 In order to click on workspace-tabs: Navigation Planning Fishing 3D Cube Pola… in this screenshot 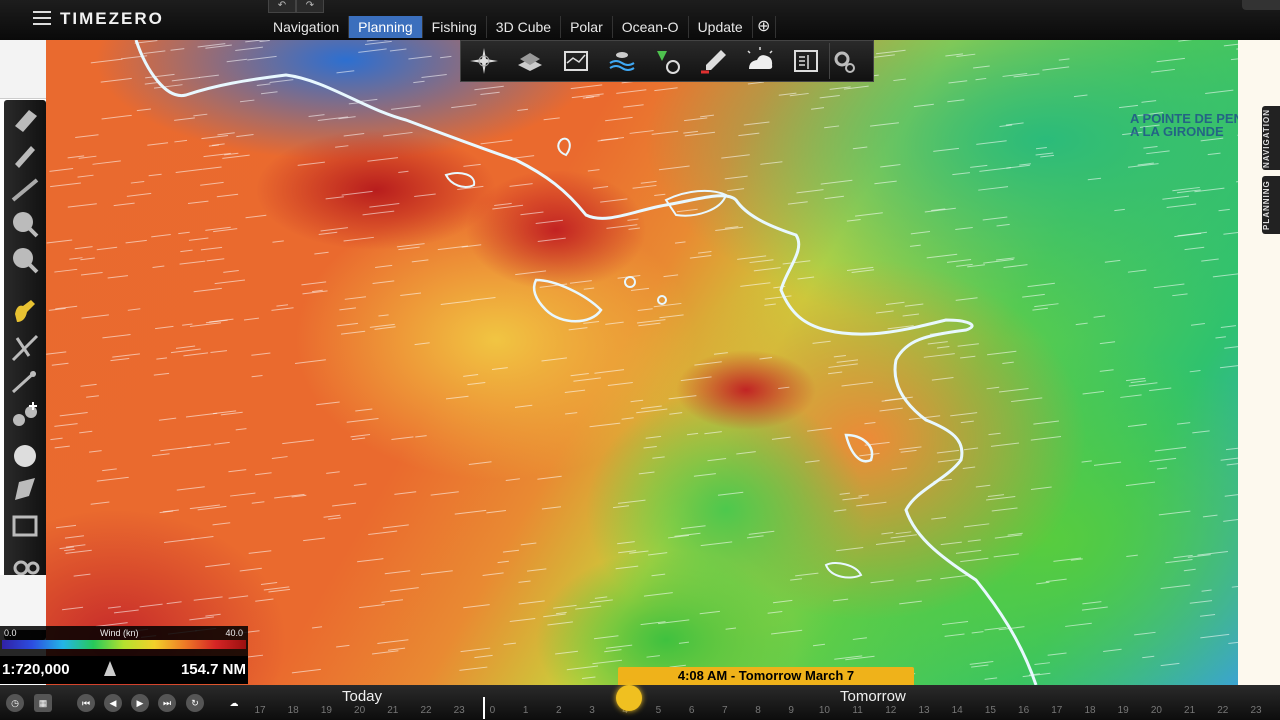, I will do `click(520, 27)`.